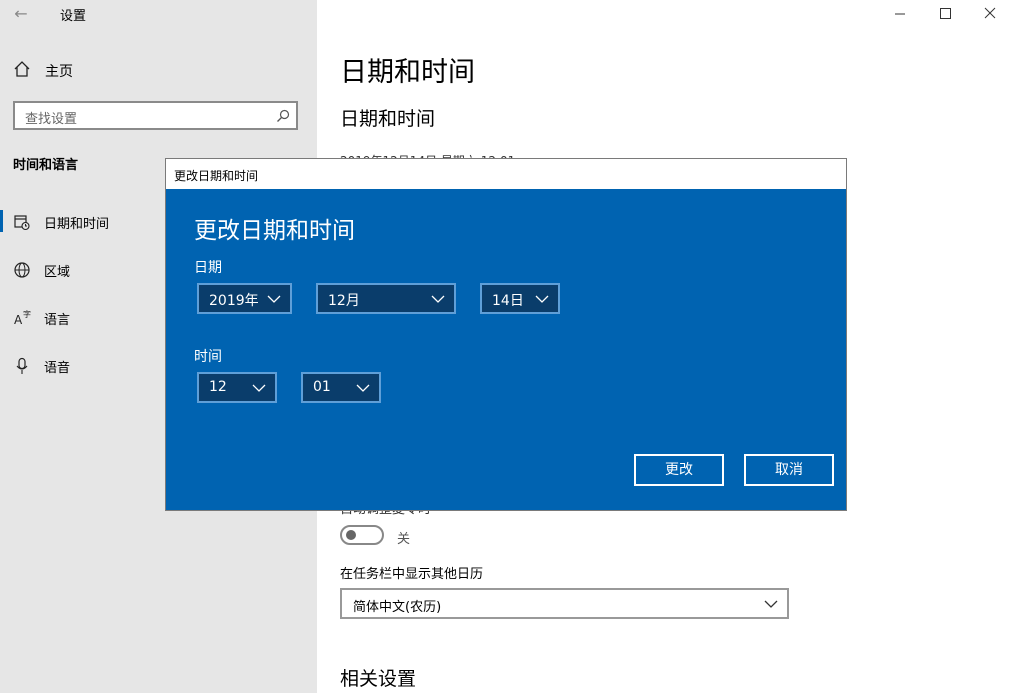  Describe the element at coordinates (322, 387) in the screenshot. I see `minute-value: 01` at that location.